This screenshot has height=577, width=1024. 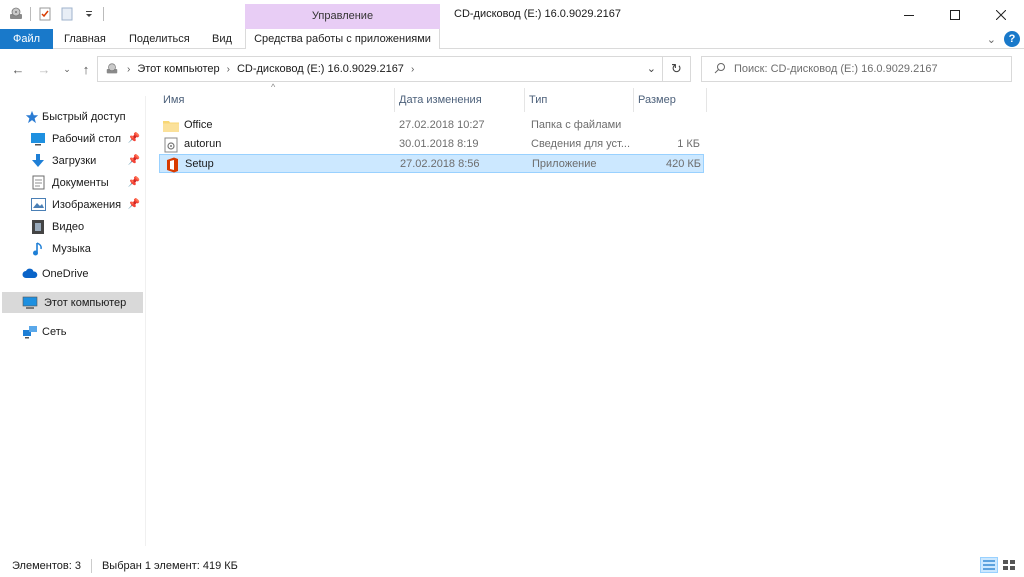 What do you see at coordinates (169, 565) in the screenshot?
I see `selection-info: Выбран 1 элемент: 419 КБ` at bounding box center [169, 565].